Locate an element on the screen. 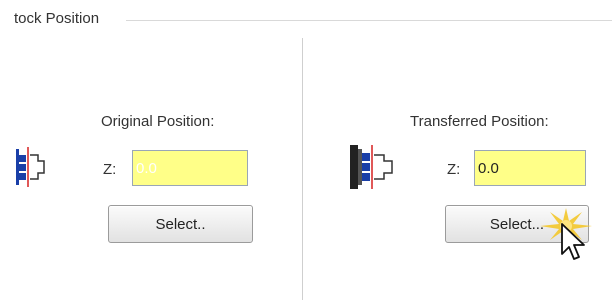 This screenshot has width=612, height=300. transferred-position-label: Transferred Position: is located at coordinates (479, 121).